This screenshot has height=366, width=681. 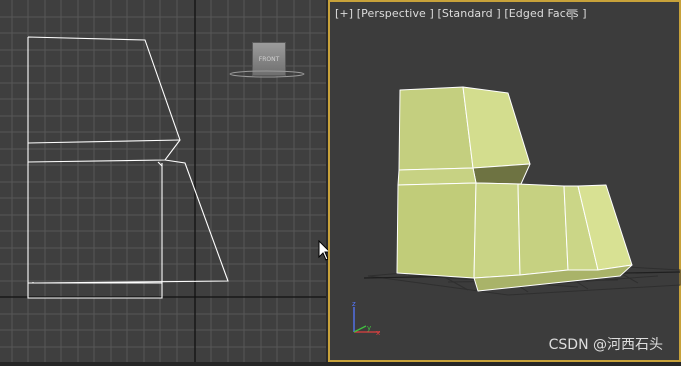 I want to click on svg-text: x, so click(x=378, y=333).